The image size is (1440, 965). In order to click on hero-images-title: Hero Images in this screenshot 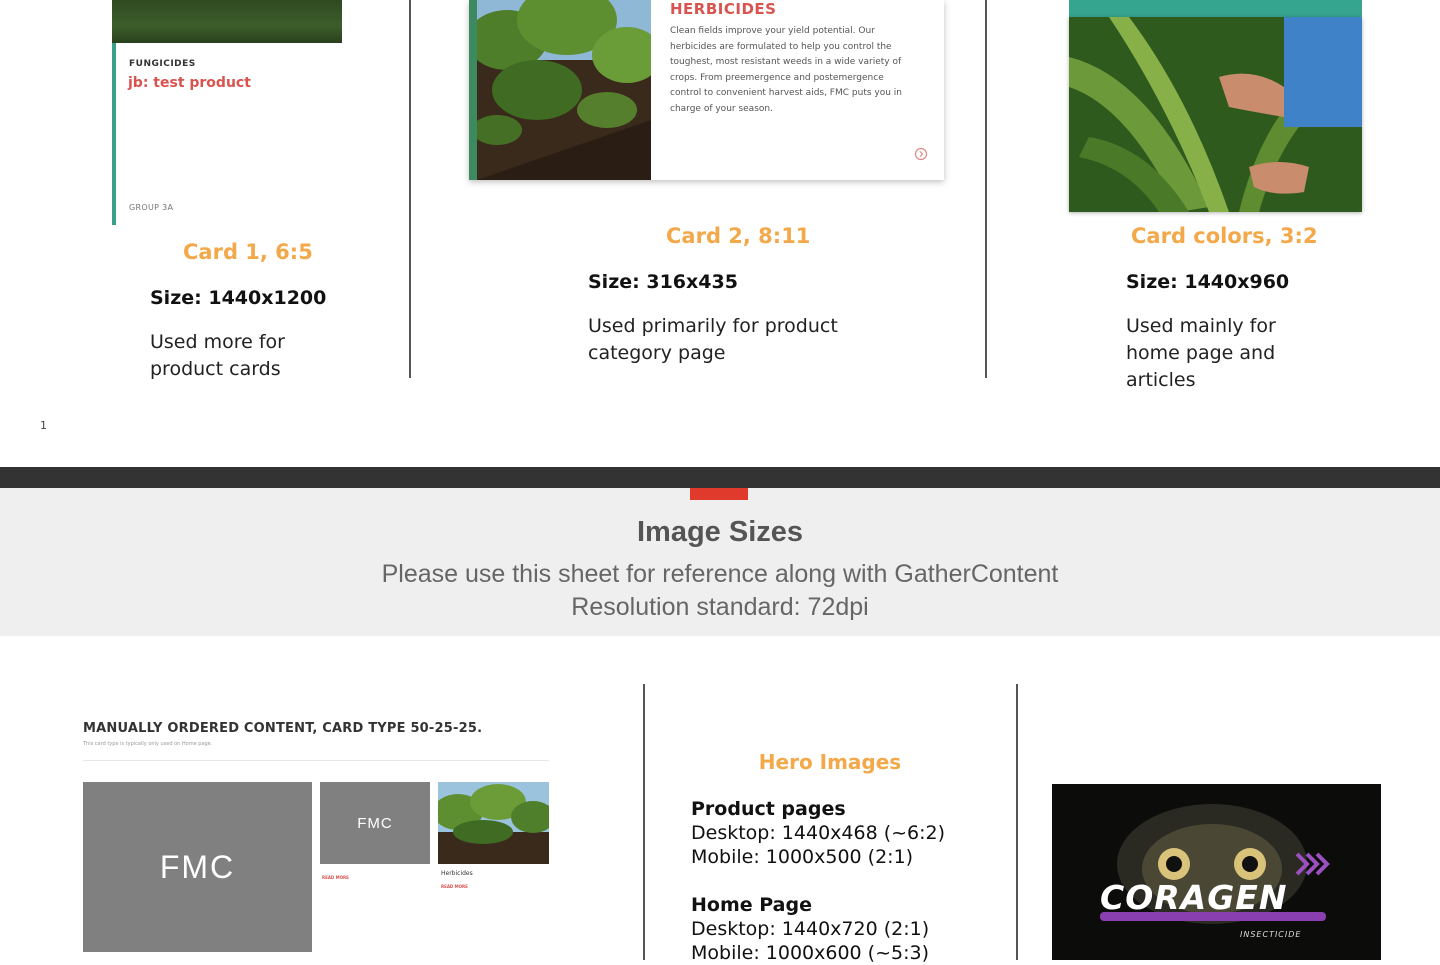, I will do `click(830, 762)`.